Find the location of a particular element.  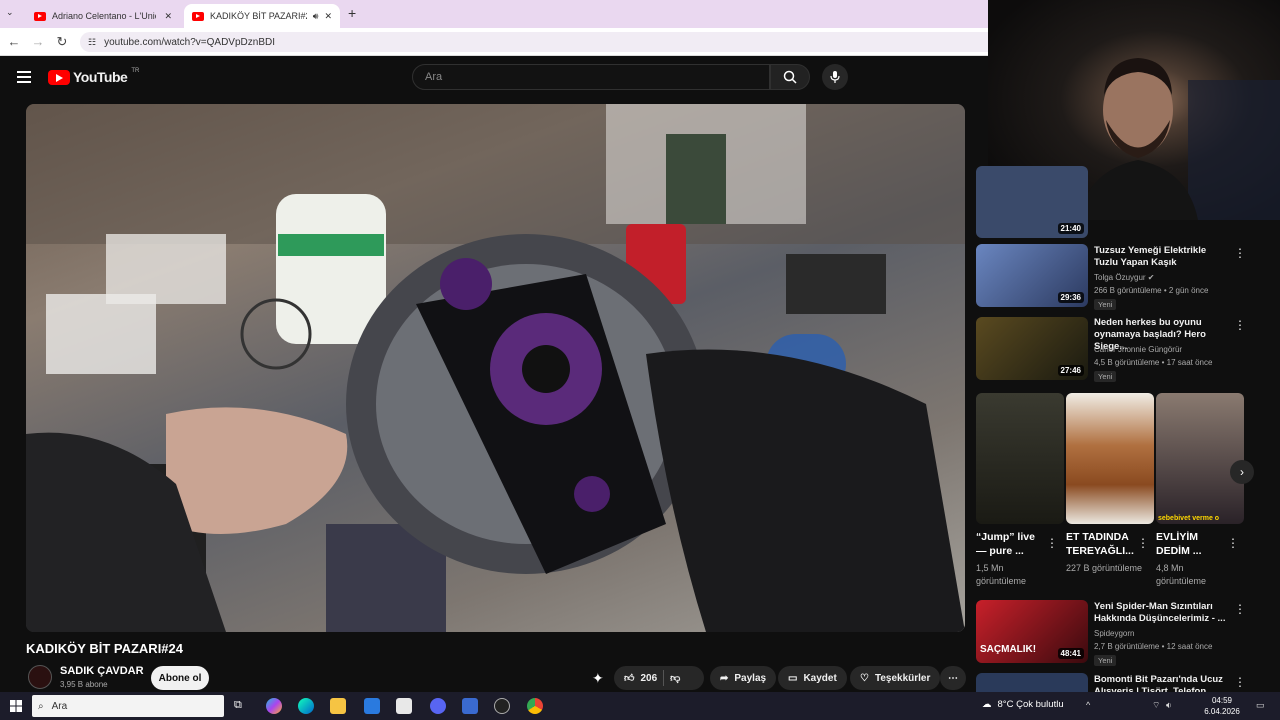

youtube-logo: YouTube TR is located at coordinates (94, 76).